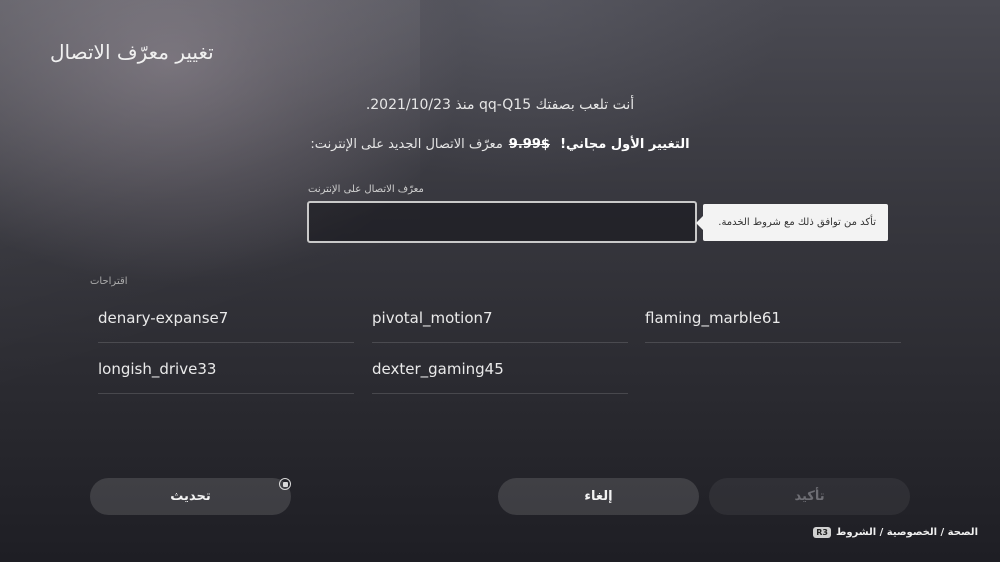  I want to click on footer-text: الصحة / الخصوصية / الشروط, so click(907, 532).